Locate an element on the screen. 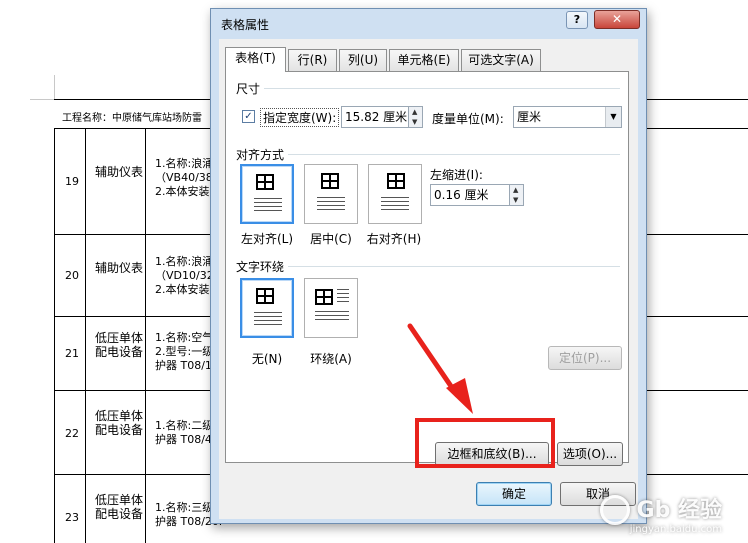 The width and height of the screenshot is (748, 543). table-align-center-icon is located at coordinates (330, 181).